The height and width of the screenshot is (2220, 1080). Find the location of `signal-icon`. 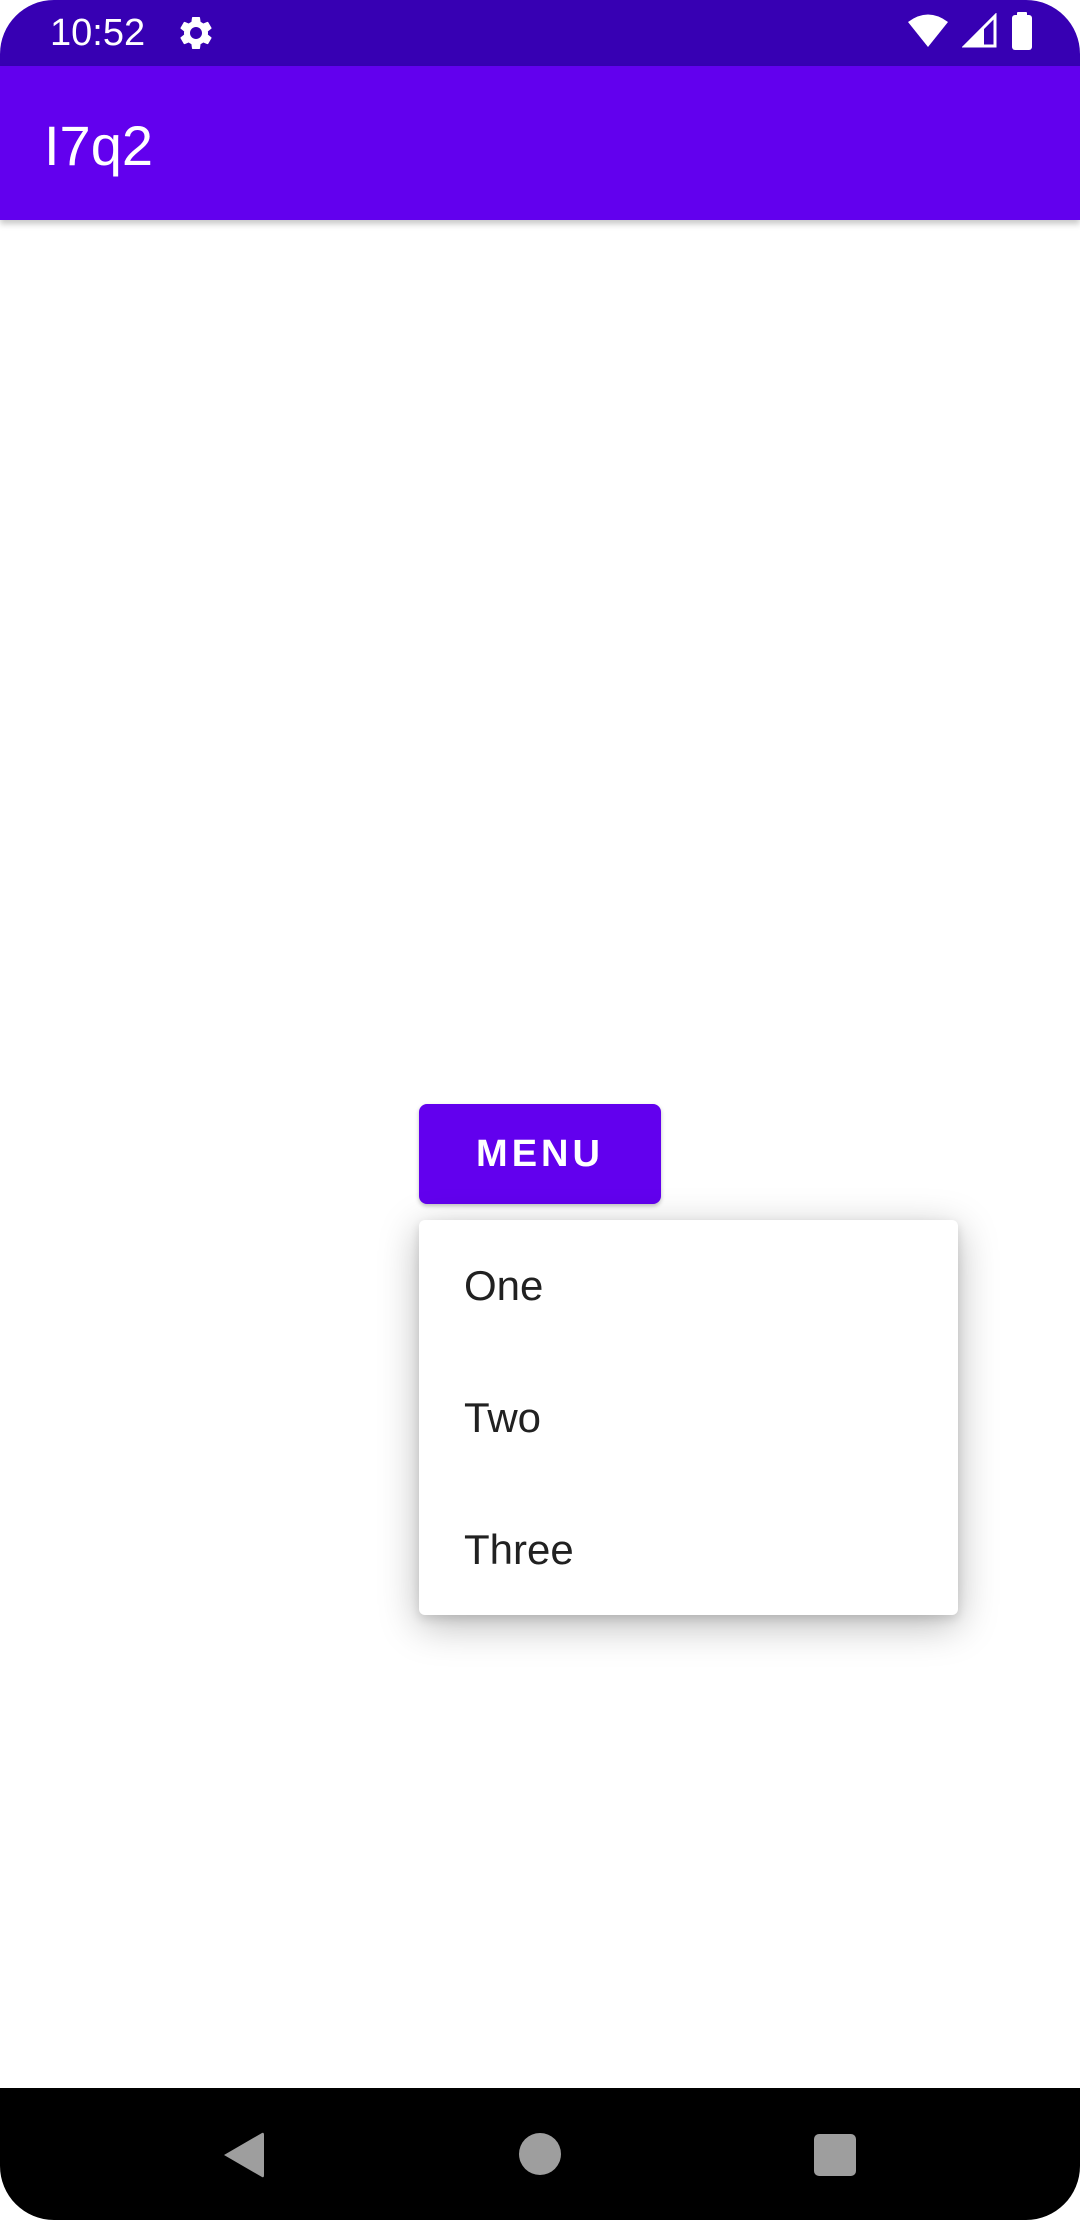

signal-icon is located at coordinates (979, 32).